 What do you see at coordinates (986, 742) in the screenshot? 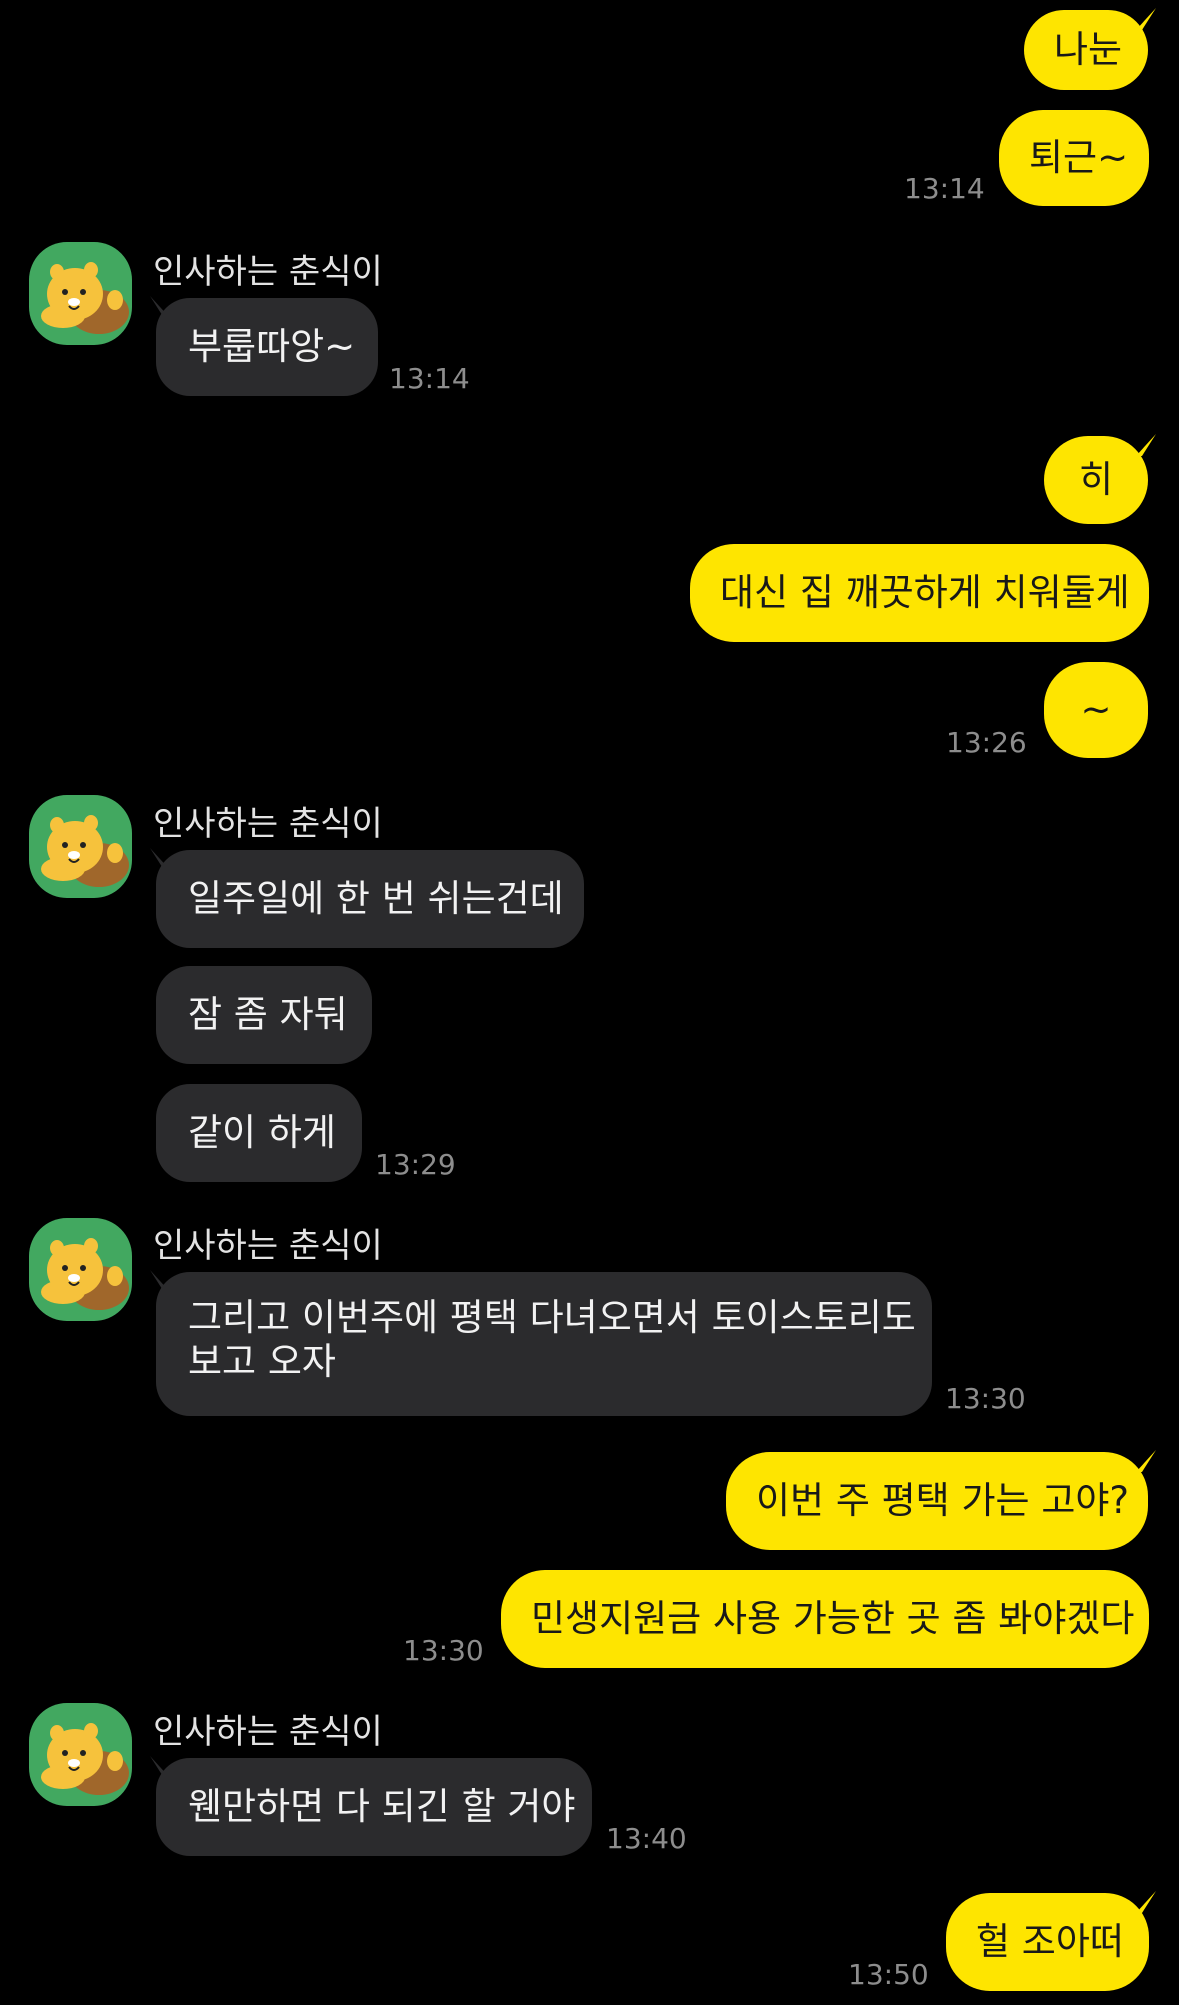
I see `message-time: 13:26` at bounding box center [986, 742].